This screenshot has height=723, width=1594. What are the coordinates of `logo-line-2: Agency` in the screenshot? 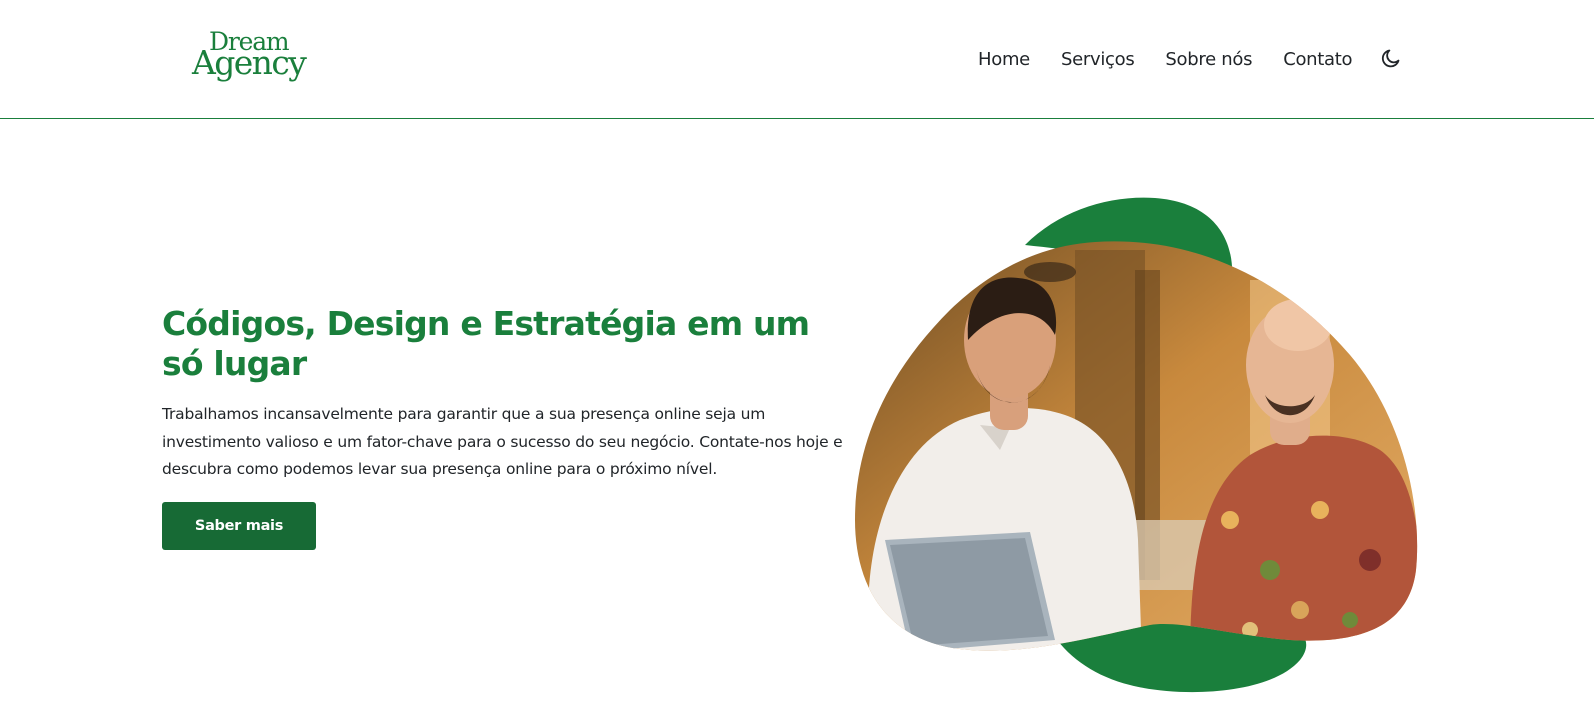 It's located at (249, 62).